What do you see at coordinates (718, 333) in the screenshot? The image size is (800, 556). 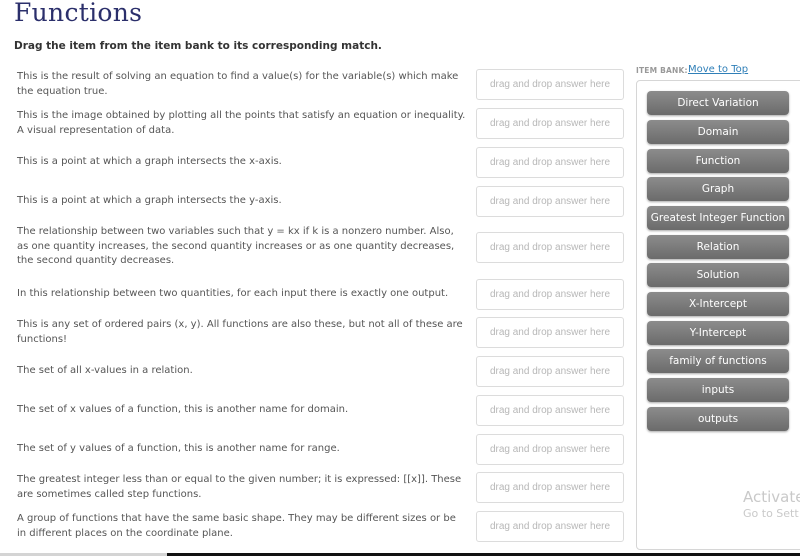 I see `item-y-intercept: Y-Intercept` at bounding box center [718, 333].